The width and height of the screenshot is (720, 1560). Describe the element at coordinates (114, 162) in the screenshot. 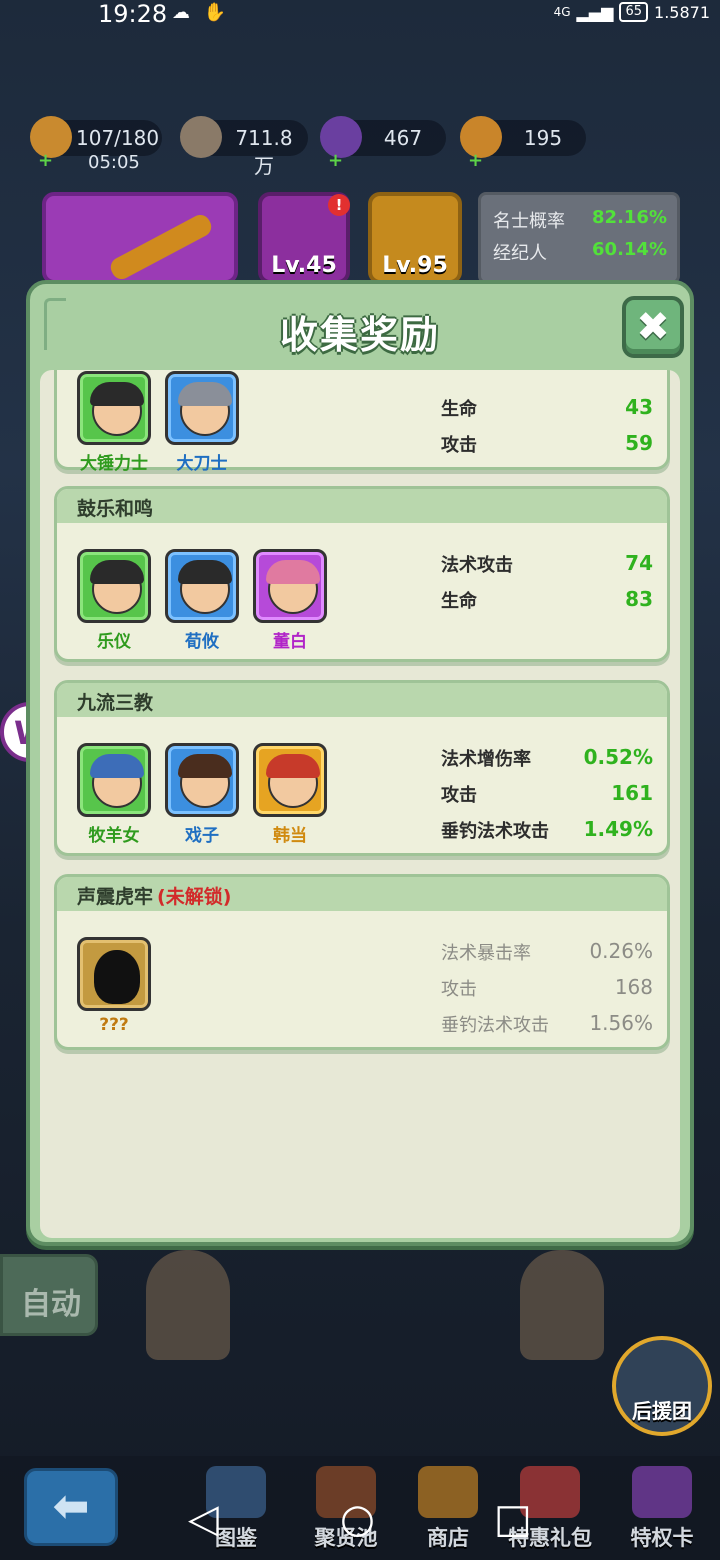

I see `stamina-timer: 05:05` at that location.